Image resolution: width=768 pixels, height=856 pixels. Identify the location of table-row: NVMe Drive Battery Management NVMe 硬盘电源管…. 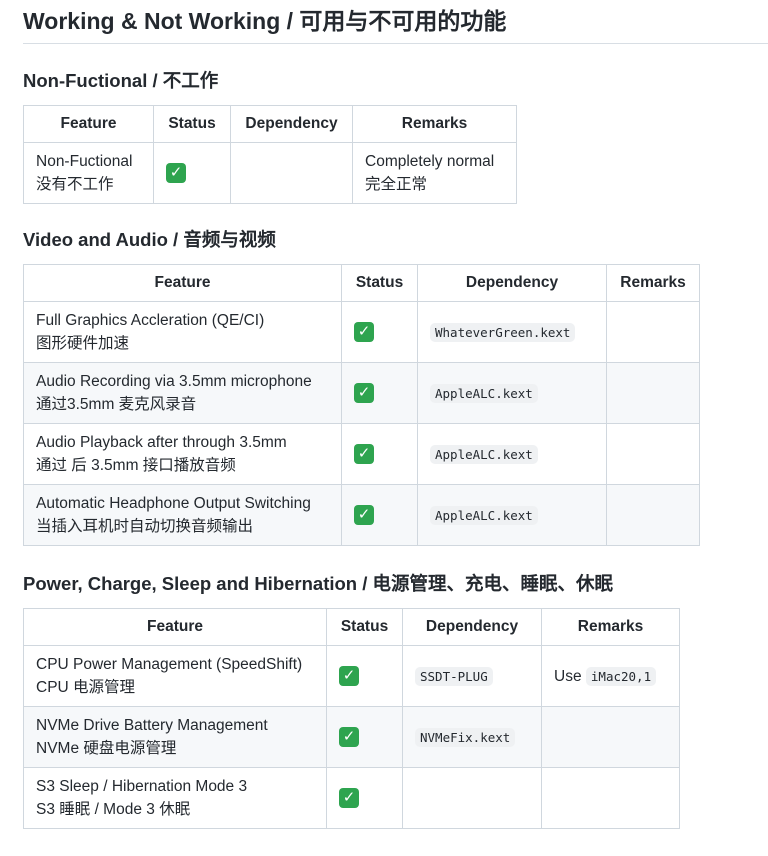
(351, 737).